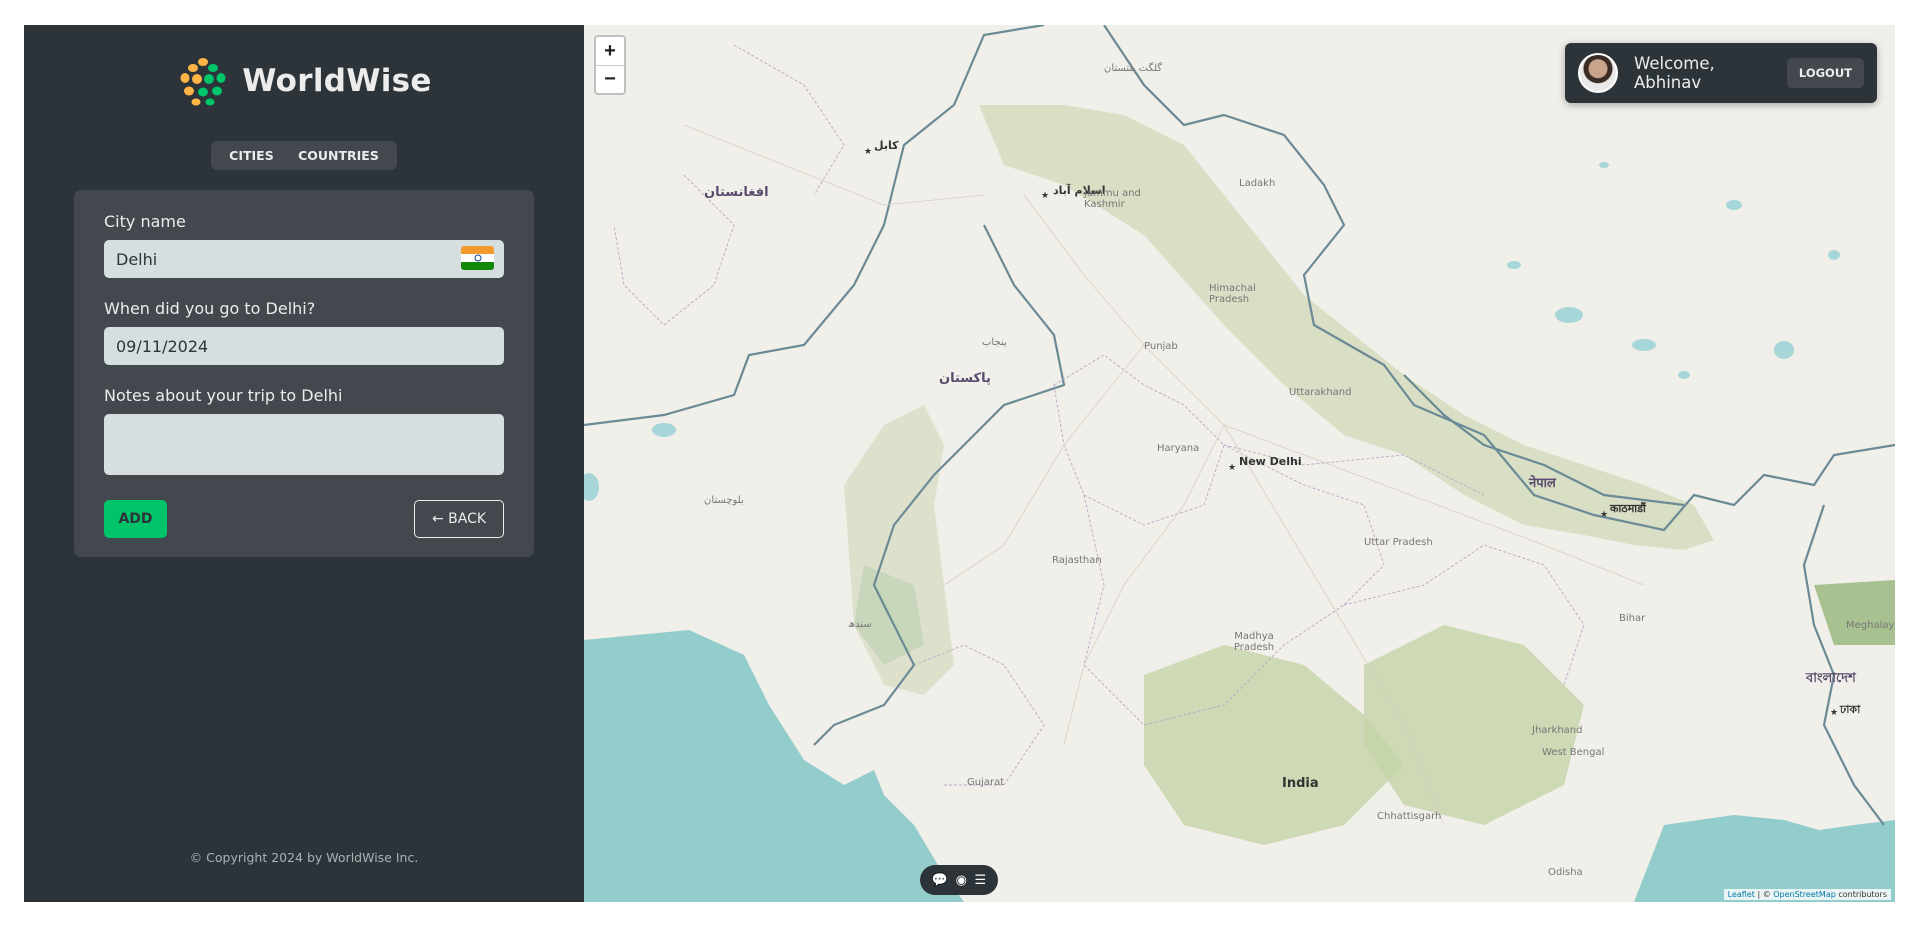  What do you see at coordinates (1861, 894) in the screenshot?
I see `attribution-tail: contributors` at bounding box center [1861, 894].